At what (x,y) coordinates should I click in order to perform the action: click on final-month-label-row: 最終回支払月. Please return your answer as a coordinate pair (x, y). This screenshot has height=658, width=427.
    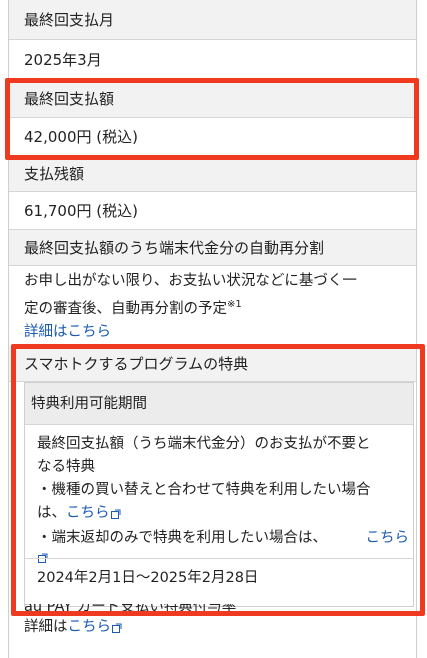
    Looking at the image, I should click on (212, 20).